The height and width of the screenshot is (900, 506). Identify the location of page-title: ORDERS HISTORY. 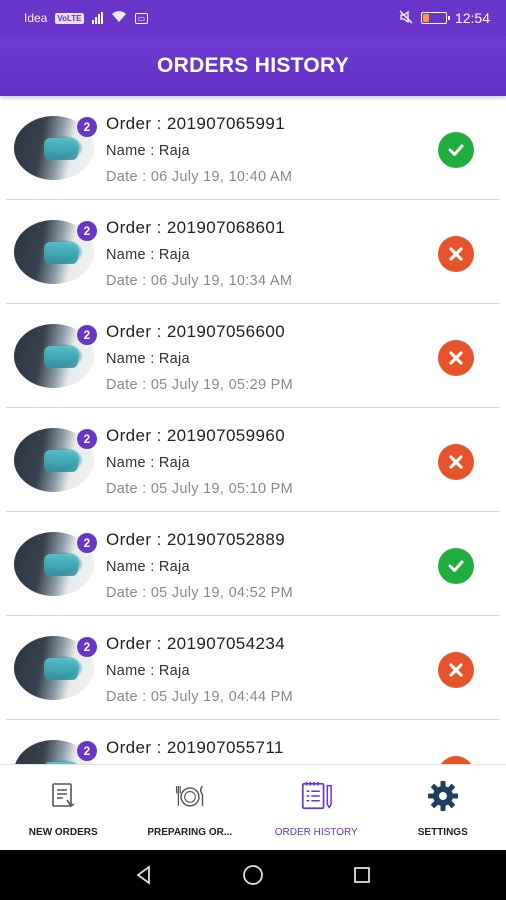
(253, 65).